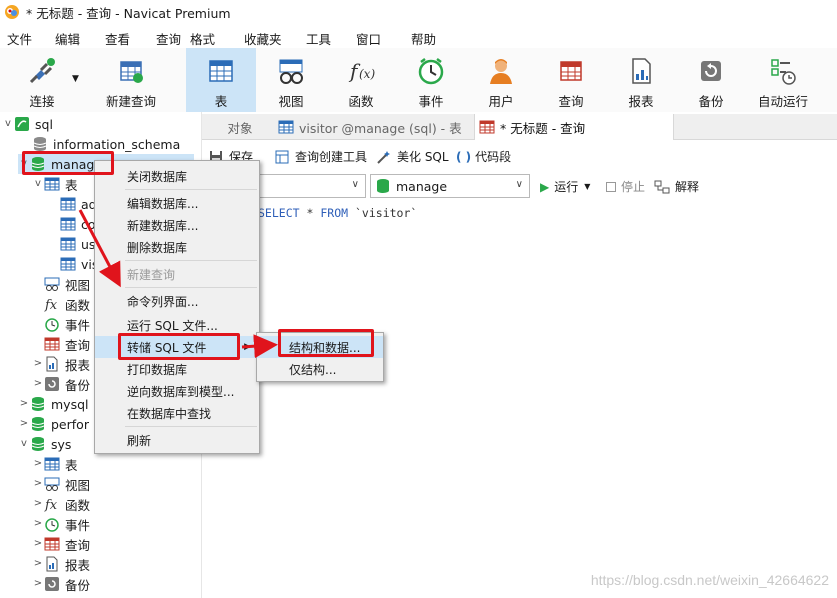 This screenshot has width=837, height=598. I want to click on query-builder-button: 查询创建工具, so click(320, 156).